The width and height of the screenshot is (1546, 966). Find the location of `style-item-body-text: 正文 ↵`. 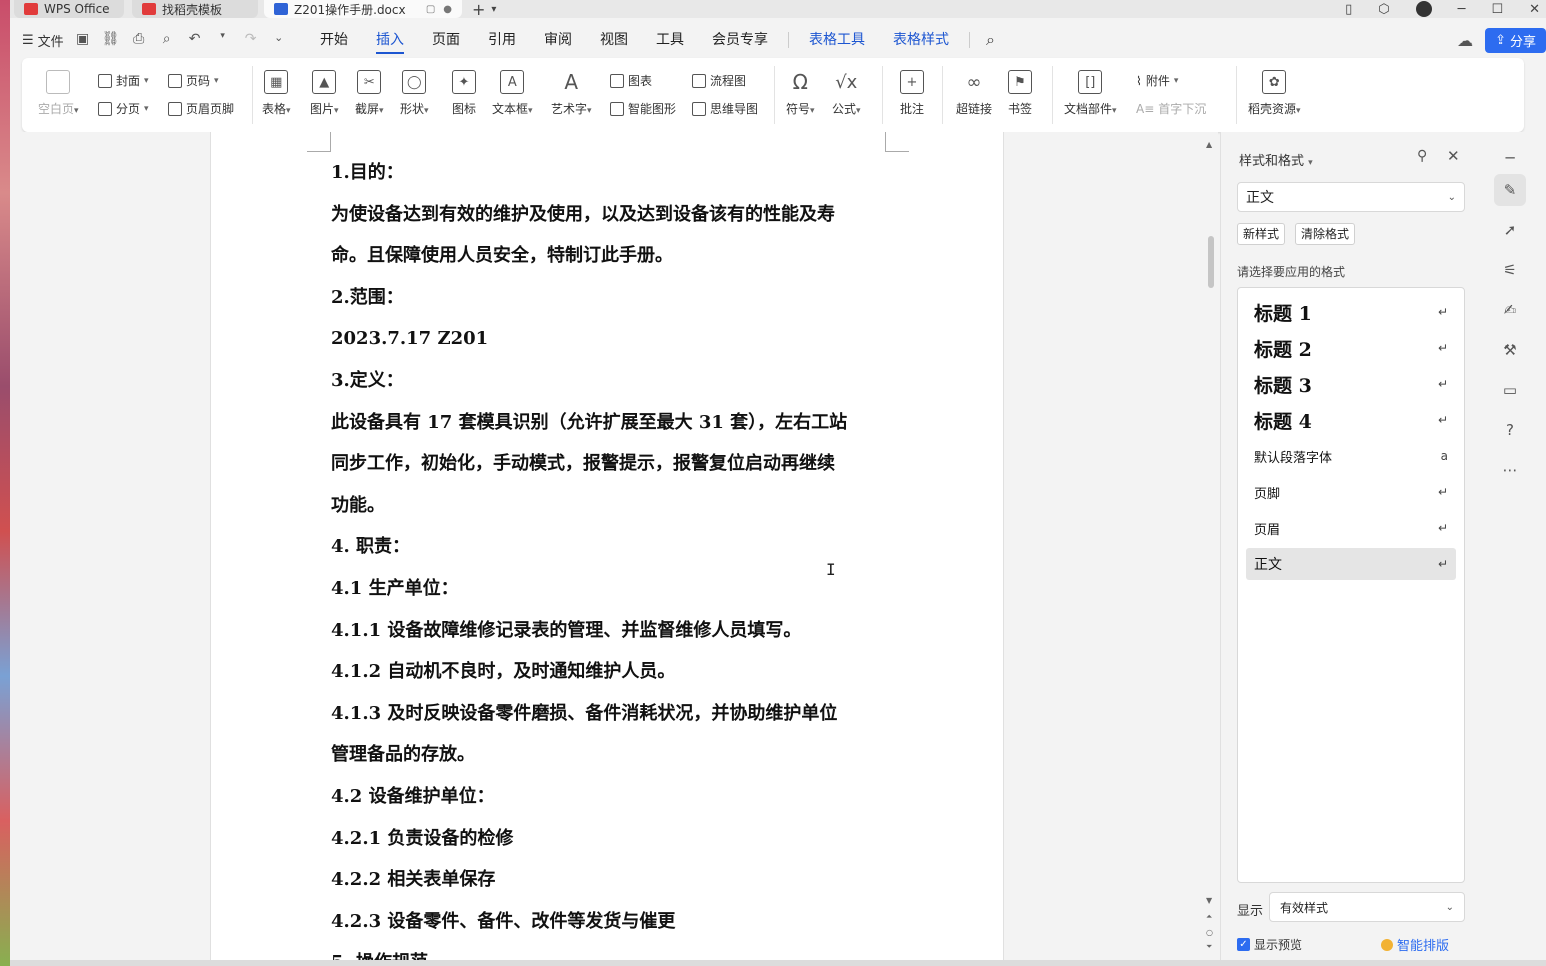

style-item-body-text: 正文 ↵ is located at coordinates (1351, 564).